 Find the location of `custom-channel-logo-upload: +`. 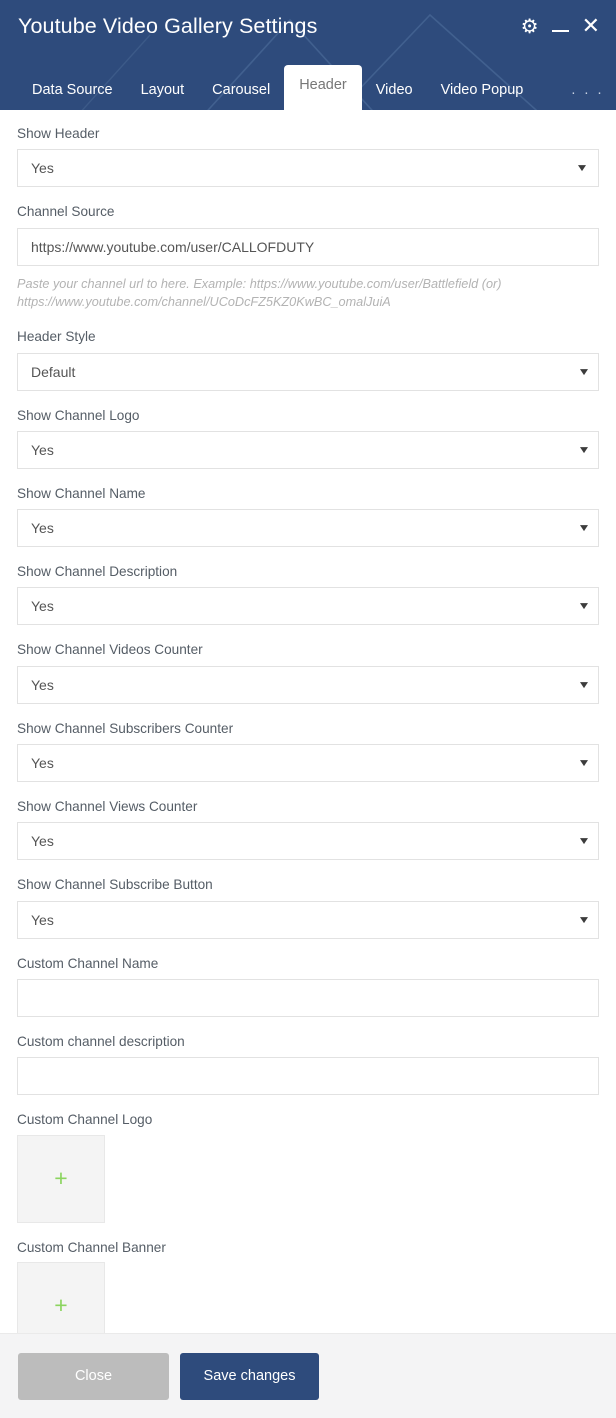

custom-channel-logo-upload: + is located at coordinates (61, 1178).